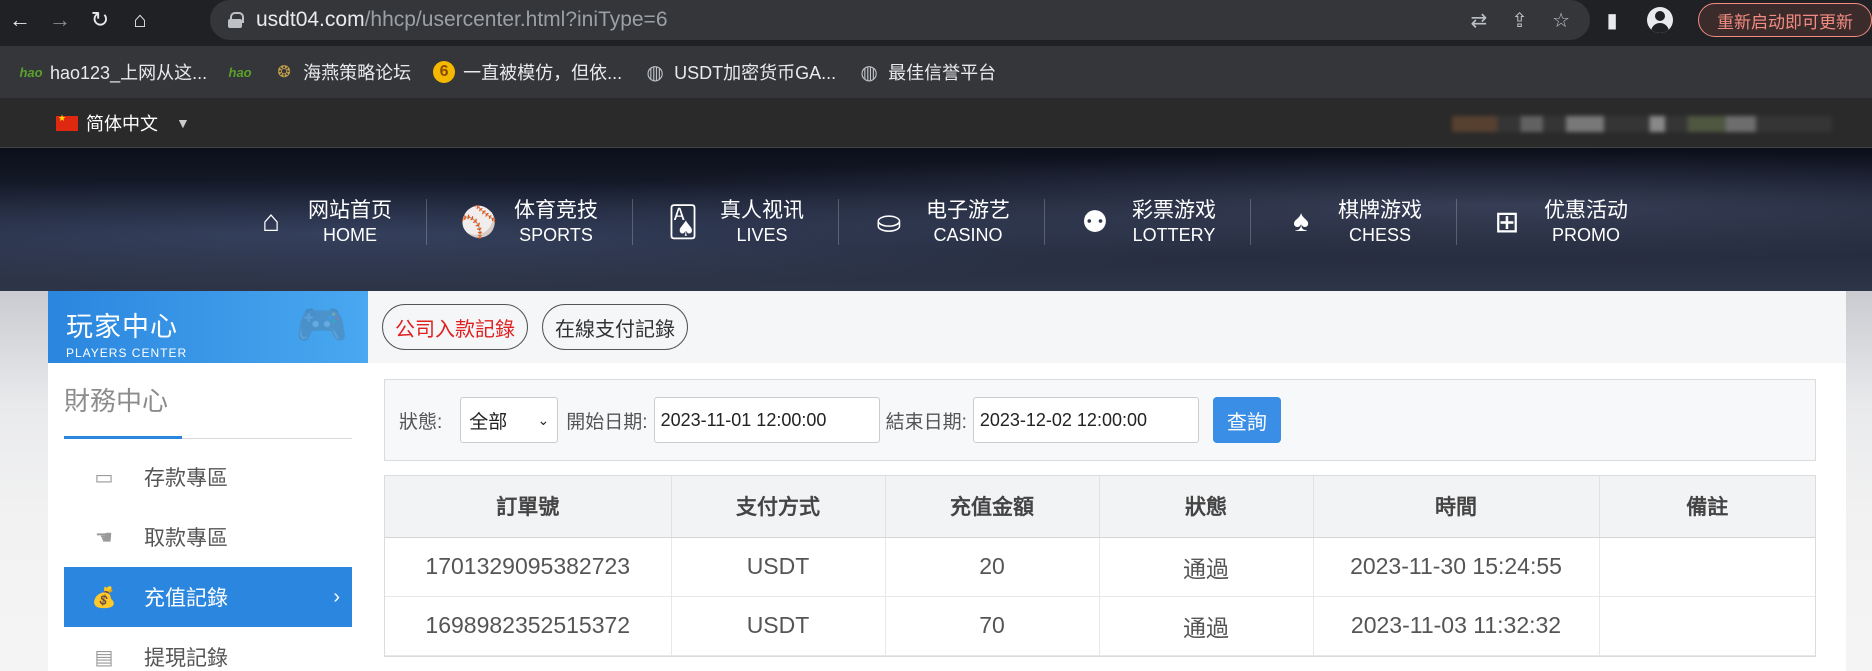  What do you see at coordinates (1507, 222) in the screenshot?
I see `gift-icon: ⊞` at bounding box center [1507, 222].